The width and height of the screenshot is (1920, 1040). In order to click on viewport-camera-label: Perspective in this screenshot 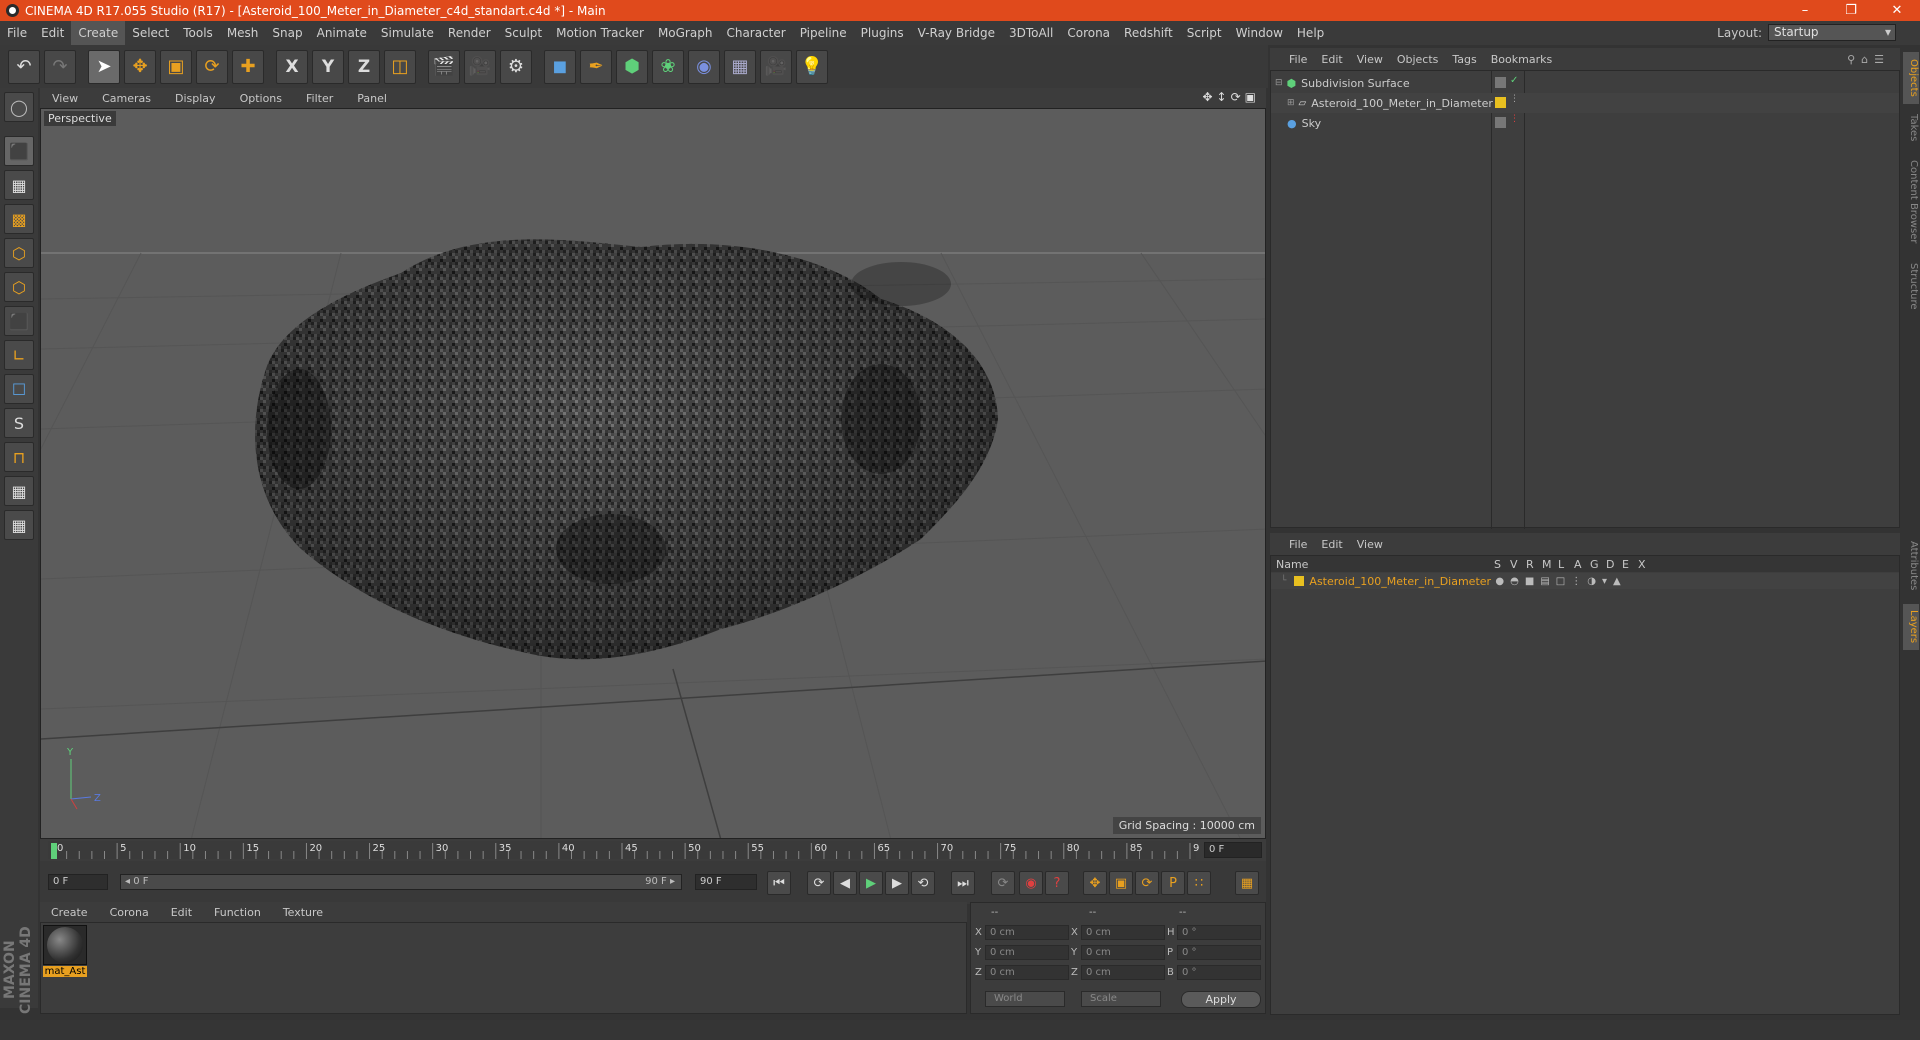, I will do `click(80, 118)`.